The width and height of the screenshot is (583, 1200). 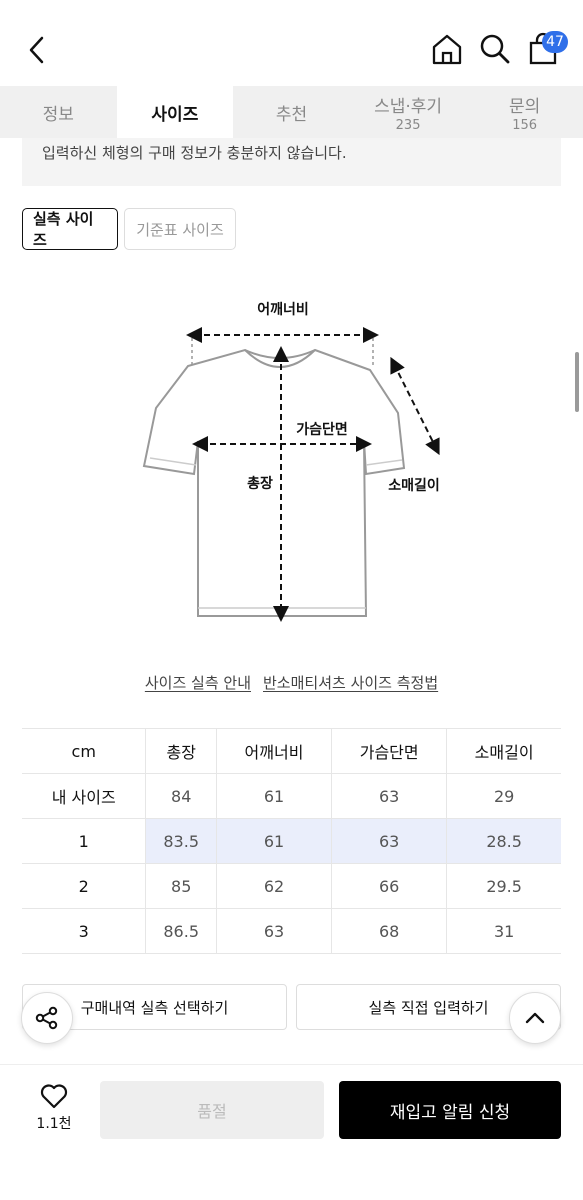 What do you see at coordinates (274, 886) in the screenshot?
I see `table-cell: 62` at bounding box center [274, 886].